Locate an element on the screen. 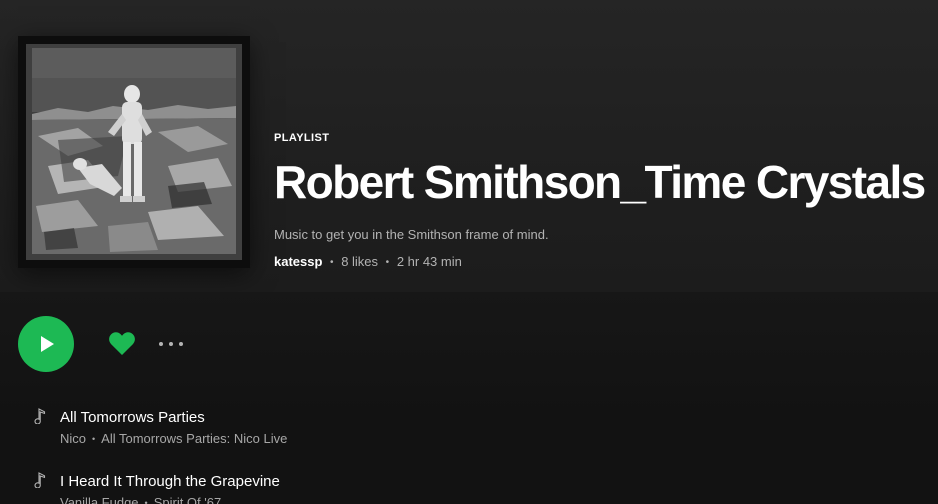  playlist-stats: katessp • 8 likes • 2 hr 43 min is located at coordinates (604, 261).